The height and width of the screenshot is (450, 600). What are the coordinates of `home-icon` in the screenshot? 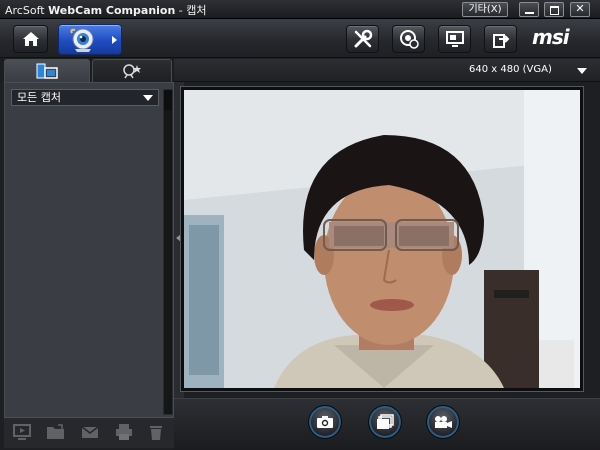 It's located at (30, 39).